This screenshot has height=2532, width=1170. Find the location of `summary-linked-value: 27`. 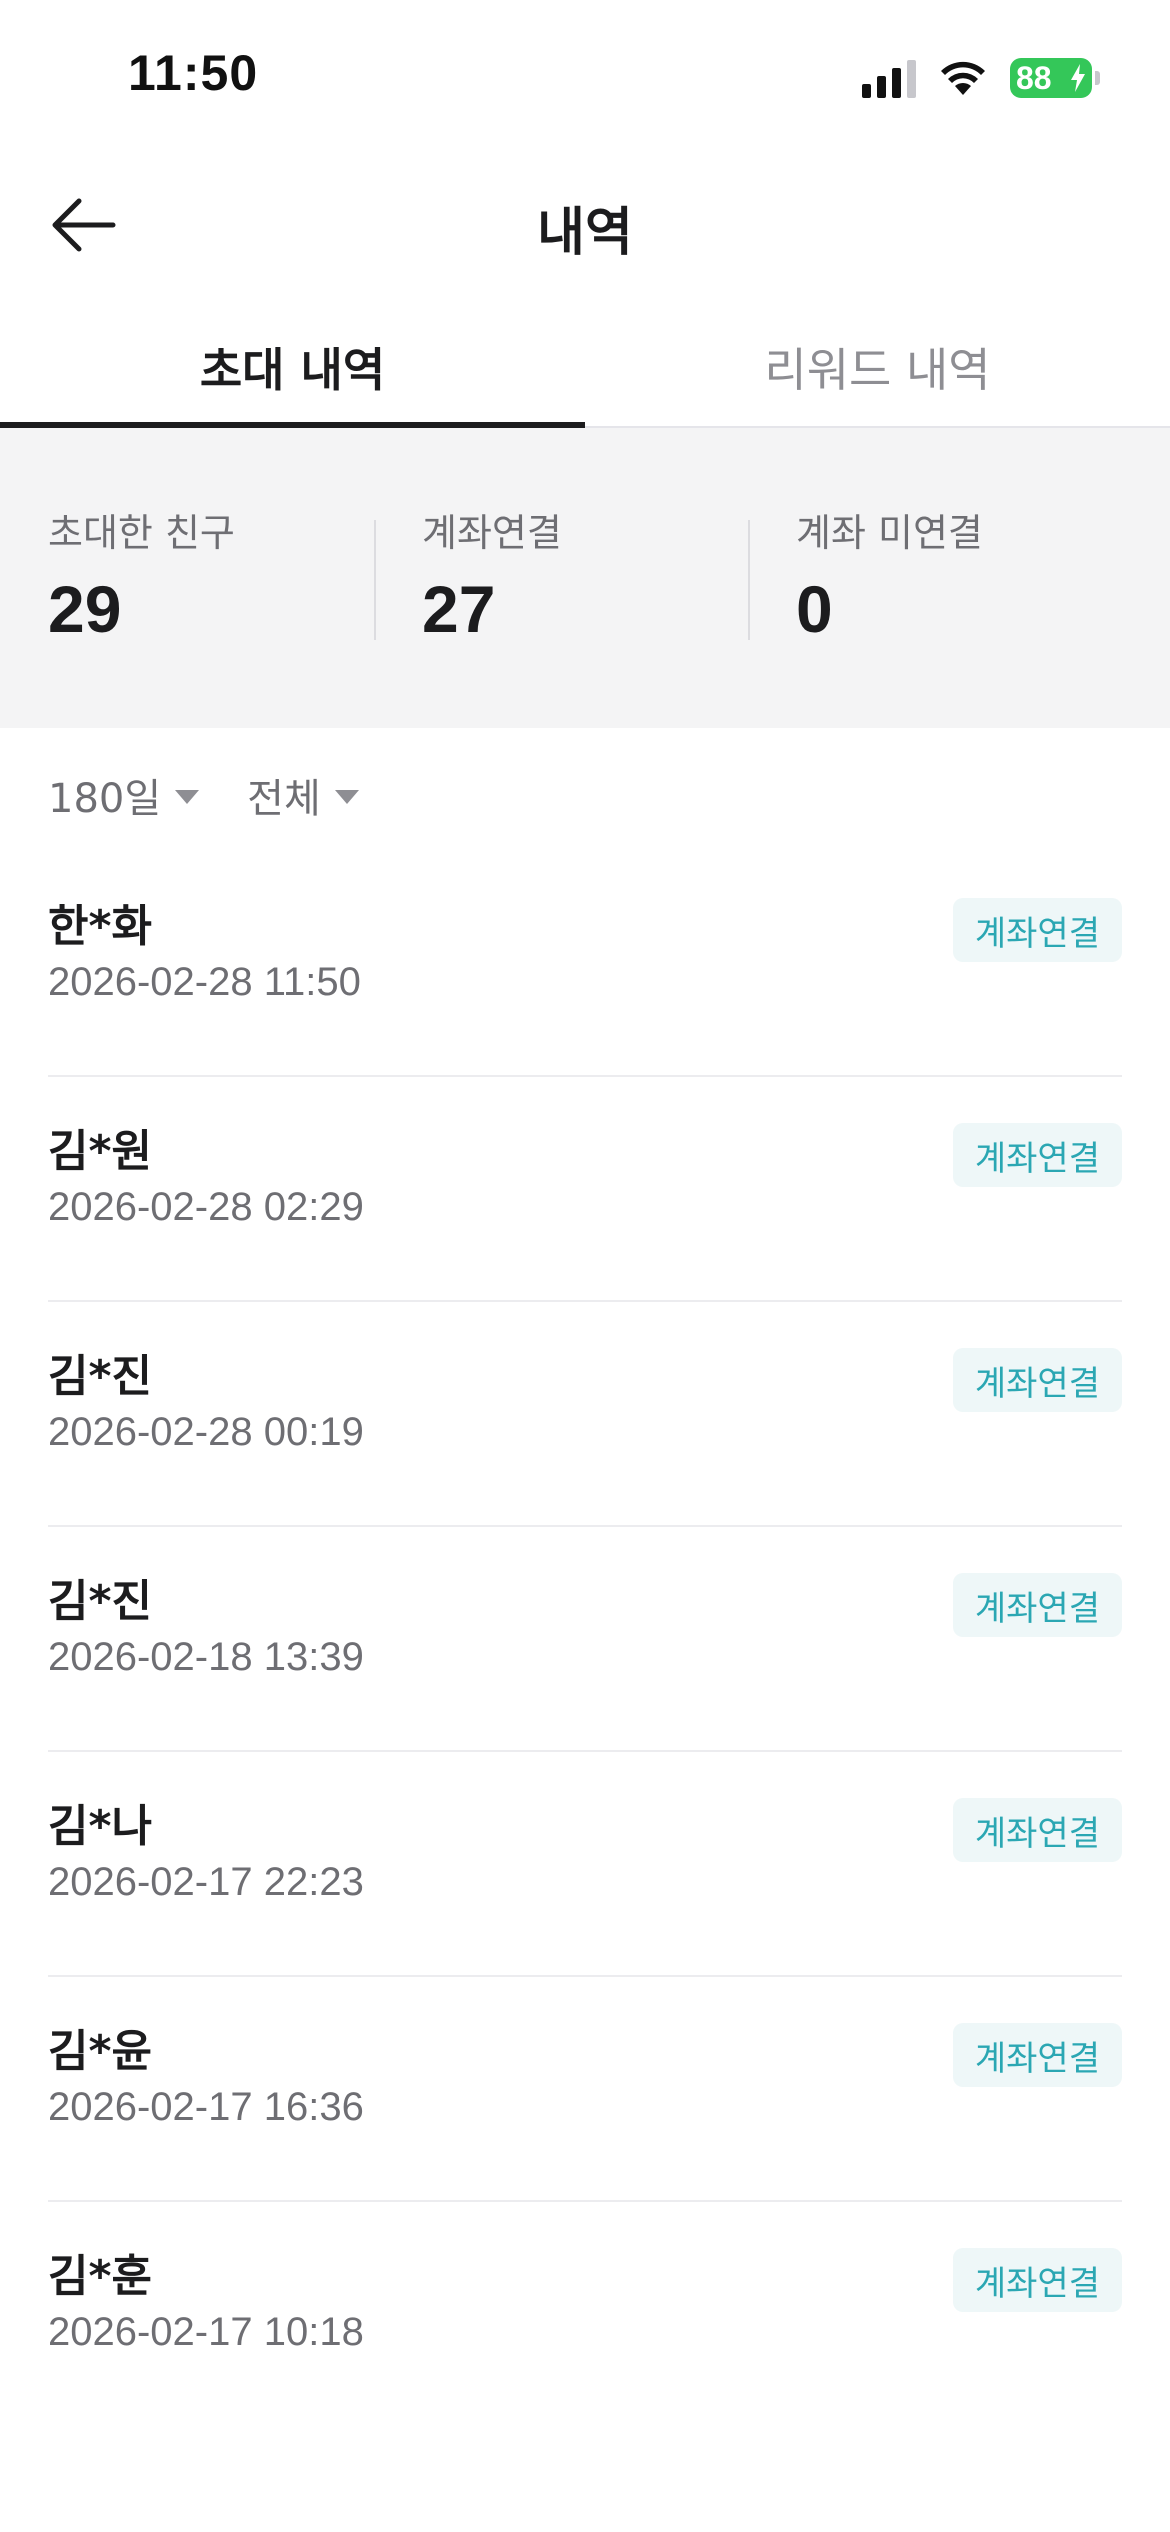

summary-linked-value: 27 is located at coordinates (459, 609).